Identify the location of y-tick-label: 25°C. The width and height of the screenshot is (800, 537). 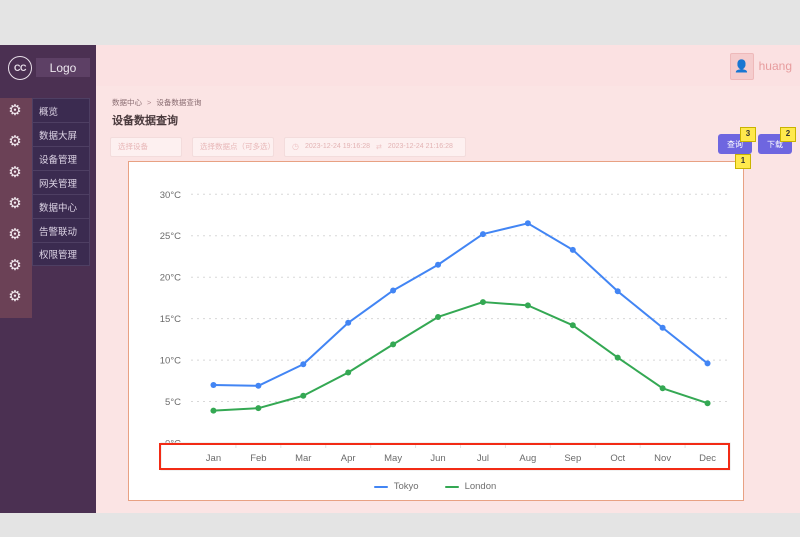
(170, 236).